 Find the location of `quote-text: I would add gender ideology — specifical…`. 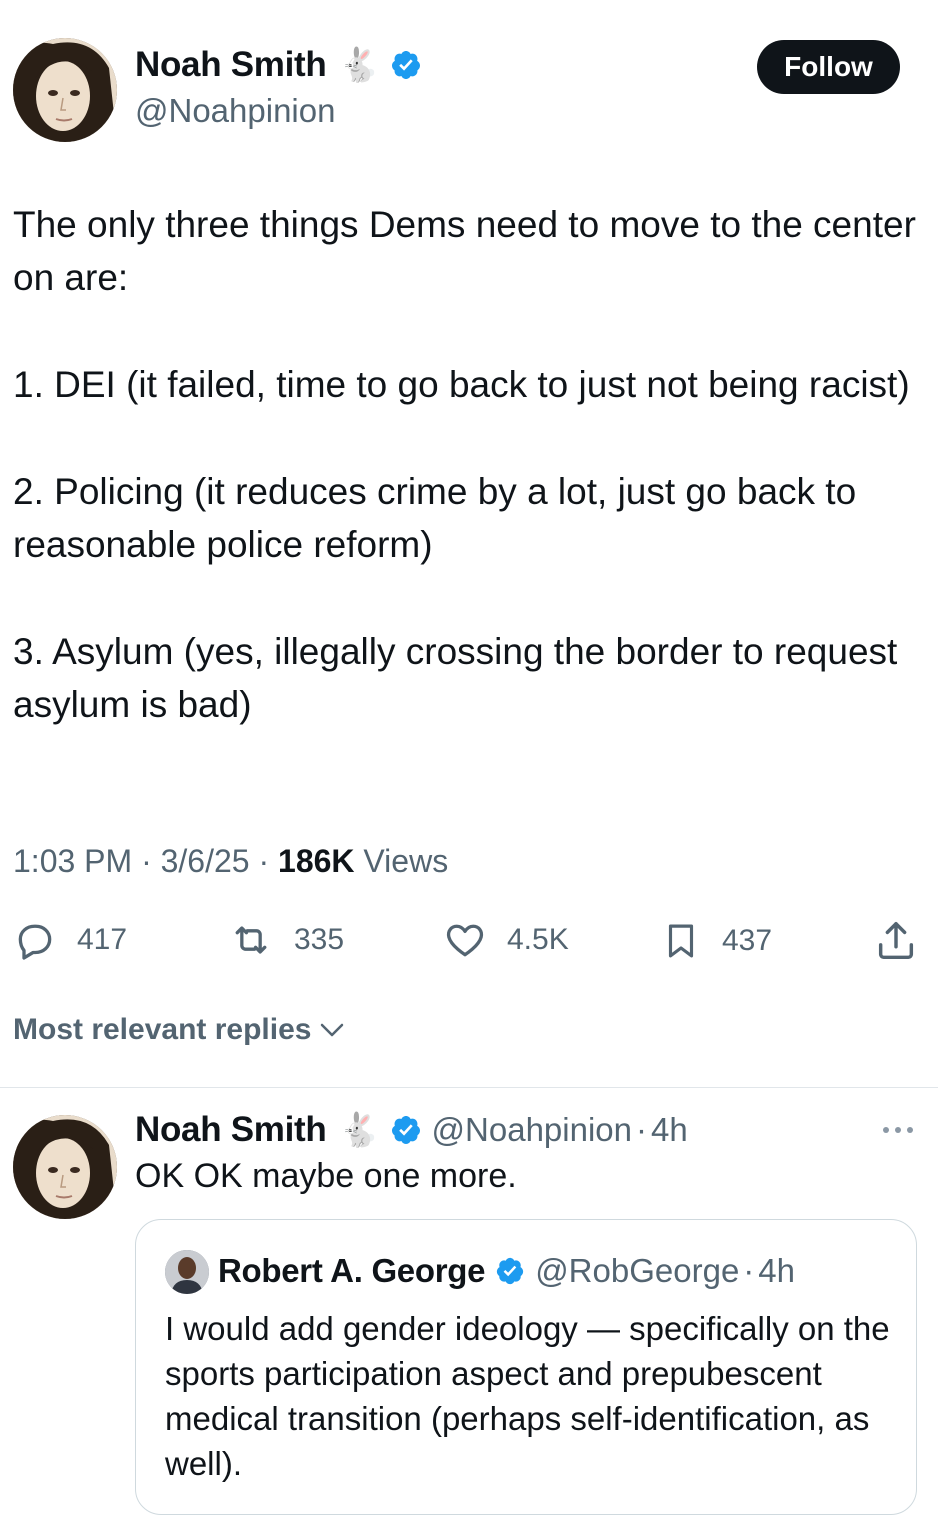

quote-text: I would add gender ideology — specifical… is located at coordinates (527, 1396).